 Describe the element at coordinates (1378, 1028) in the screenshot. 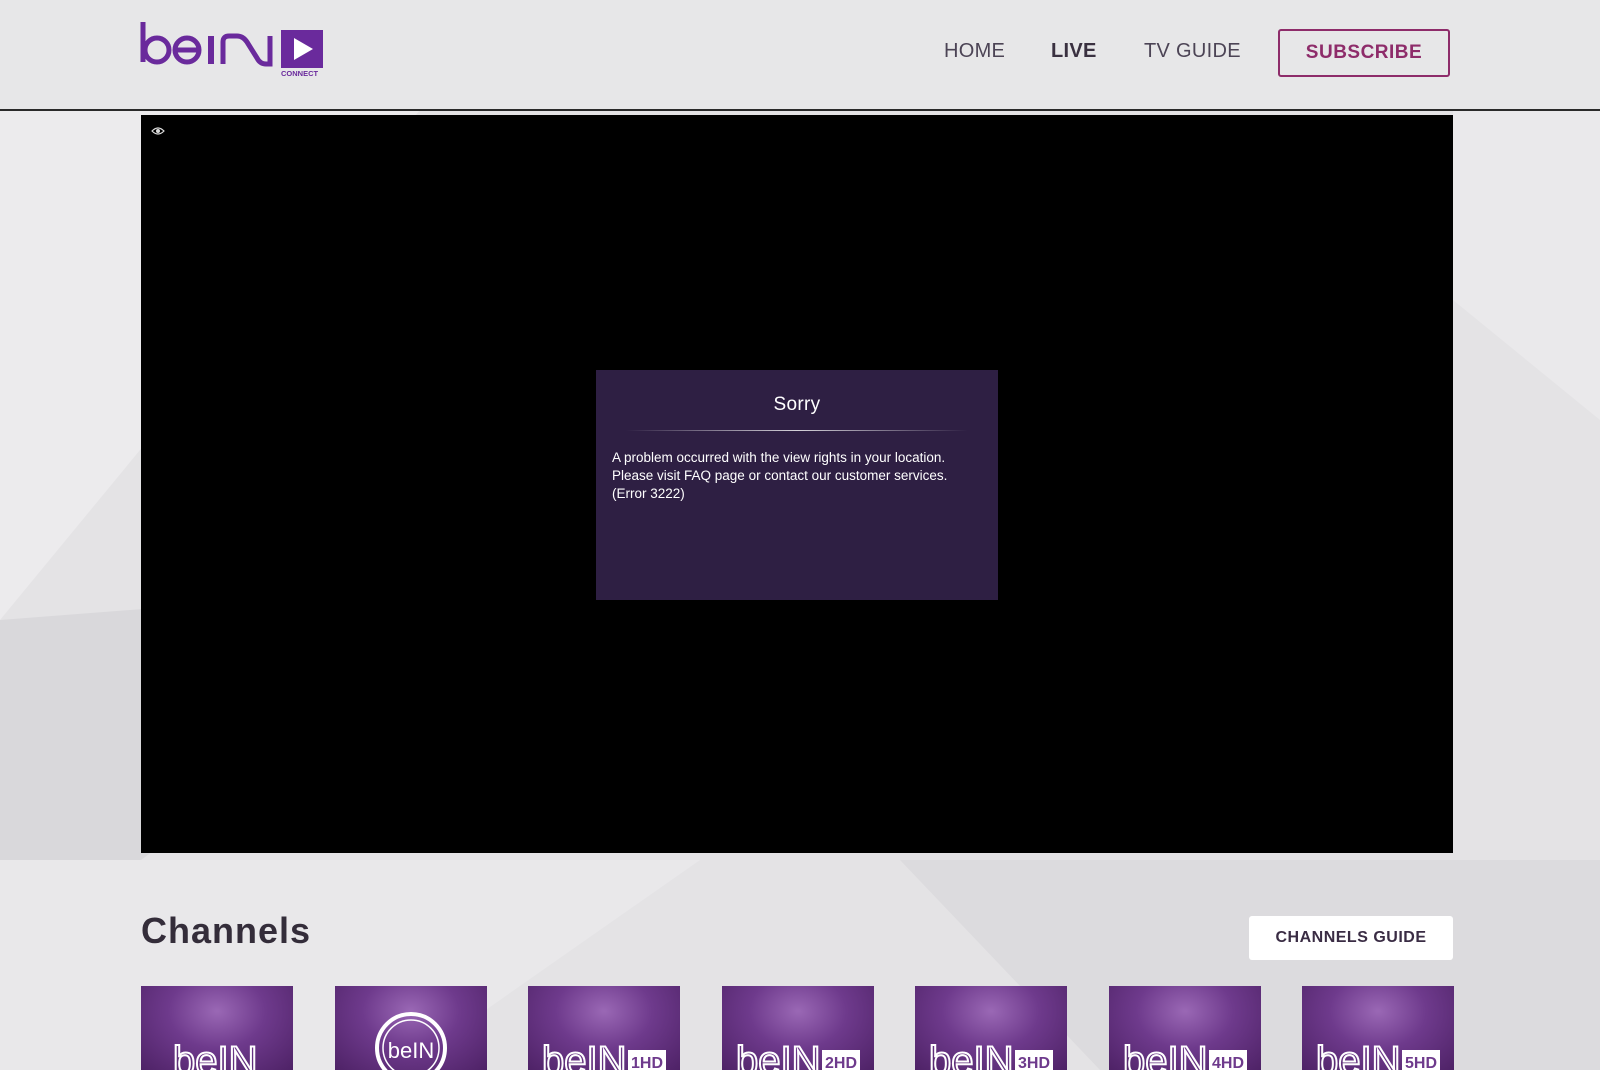

I see `channel-tile: beIN 5HD` at that location.